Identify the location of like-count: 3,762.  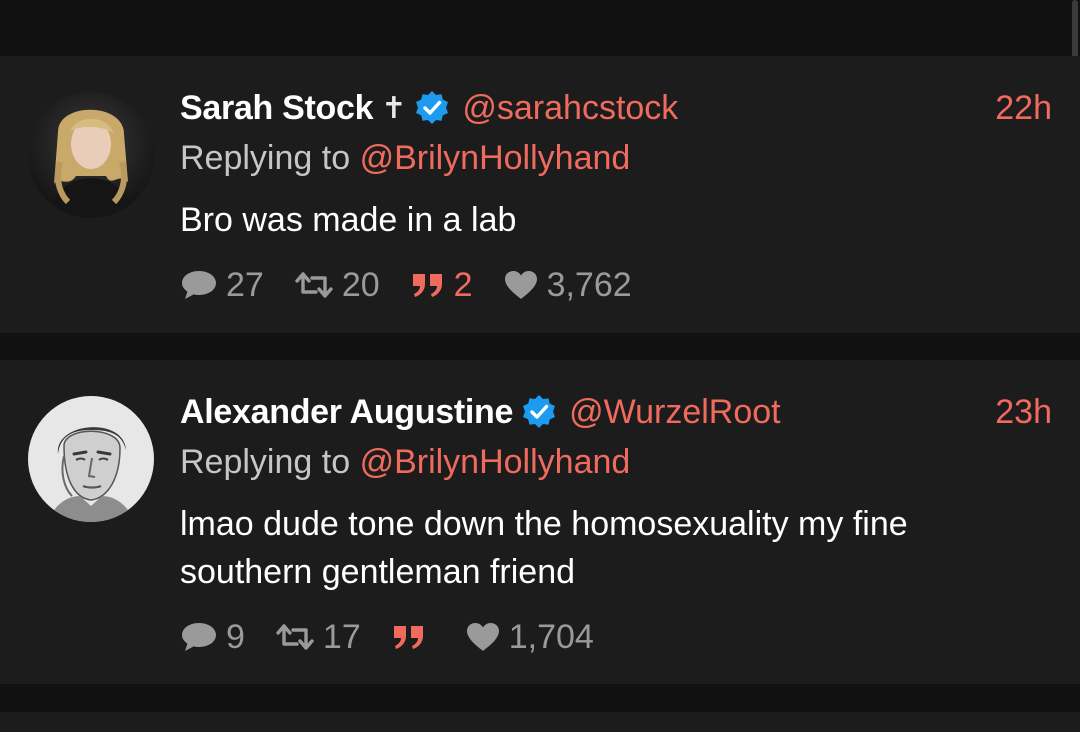
(589, 285).